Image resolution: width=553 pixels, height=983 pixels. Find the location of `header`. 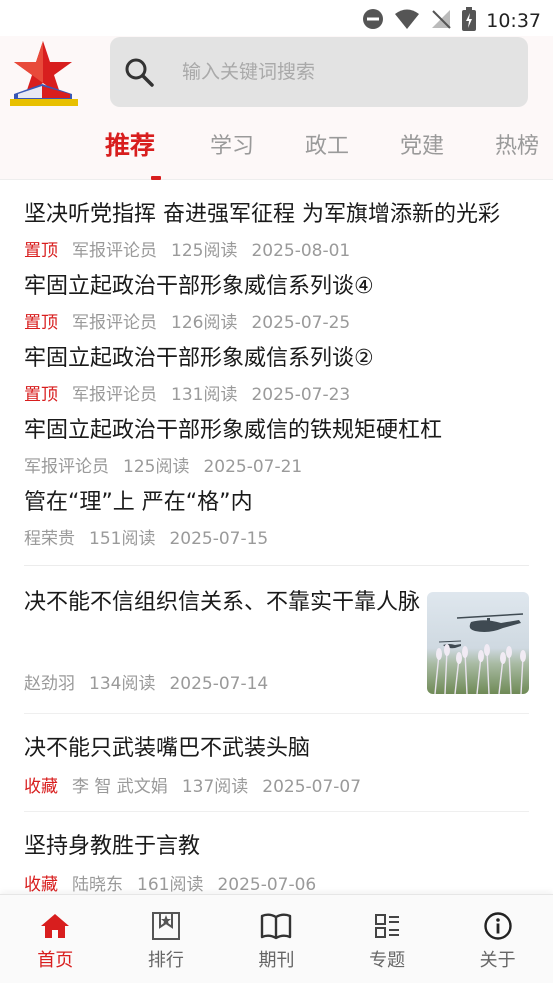

header is located at coordinates (276, 75).